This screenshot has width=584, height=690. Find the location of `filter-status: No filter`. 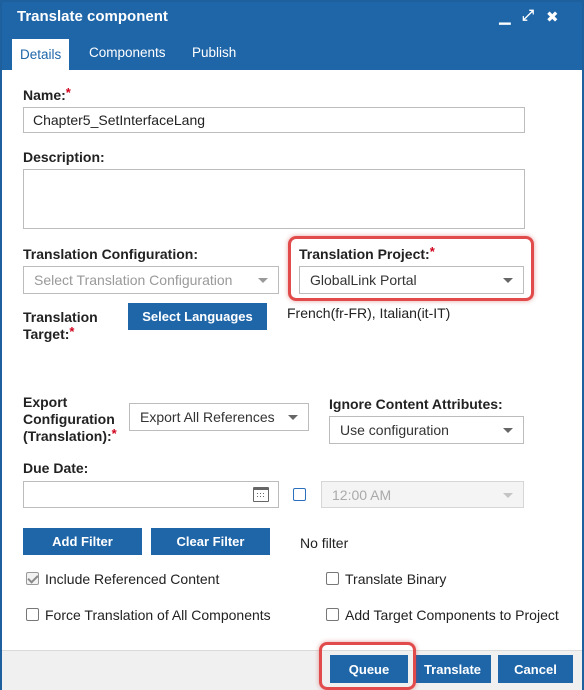

filter-status: No filter is located at coordinates (324, 543).